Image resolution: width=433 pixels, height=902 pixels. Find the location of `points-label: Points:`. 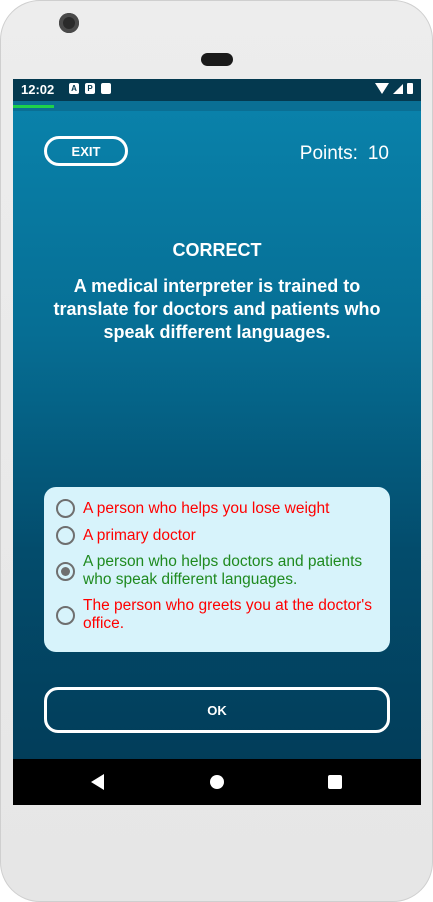

points-label: Points: is located at coordinates (328, 153).